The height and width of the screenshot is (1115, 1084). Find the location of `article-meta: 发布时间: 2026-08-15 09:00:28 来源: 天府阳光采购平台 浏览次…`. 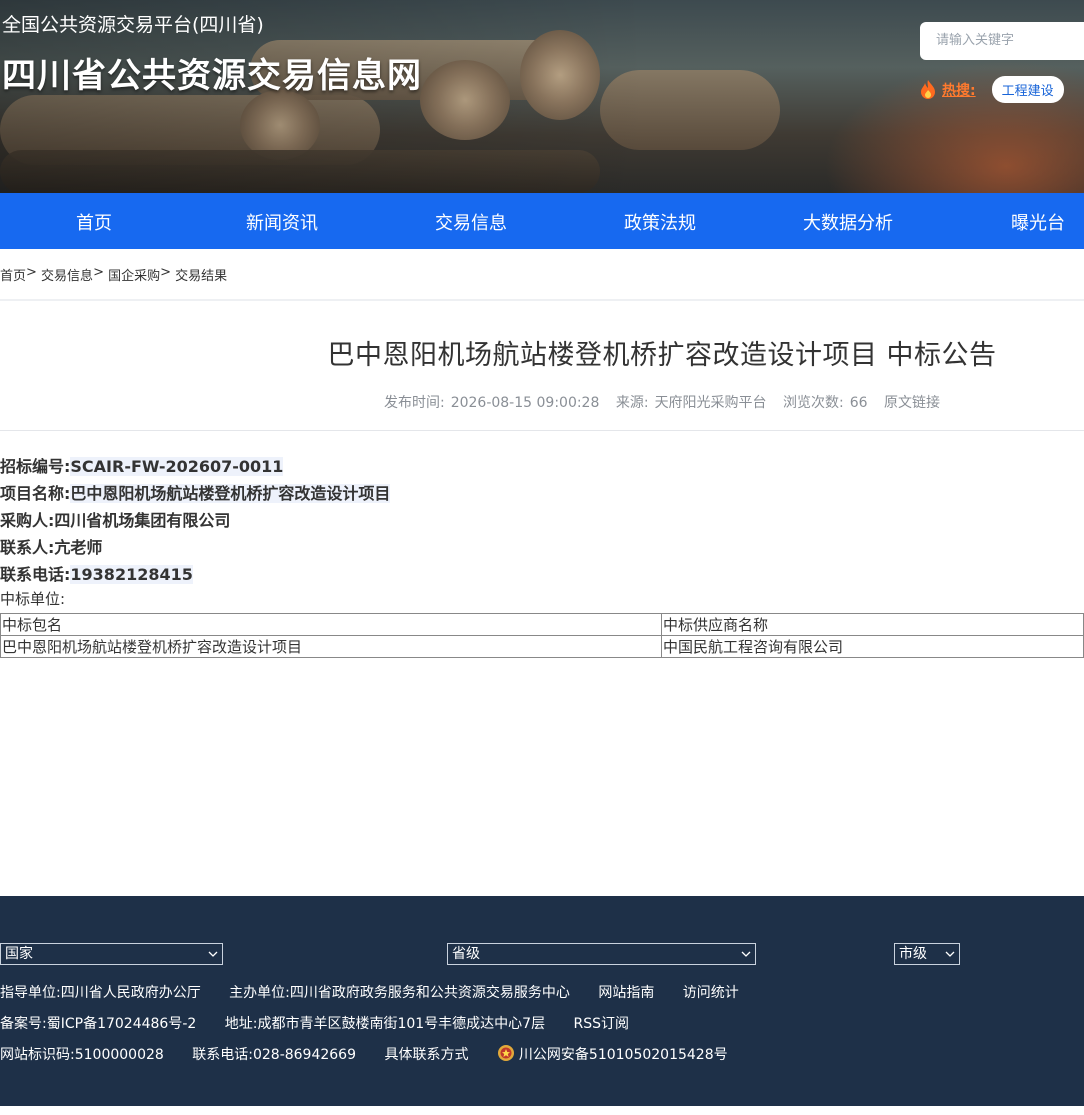

article-meta: 发布时间: 2026-08-15 09:00:28 来源: 天府阳光采购平台 浏览次… is located at coordinates (542, 402).